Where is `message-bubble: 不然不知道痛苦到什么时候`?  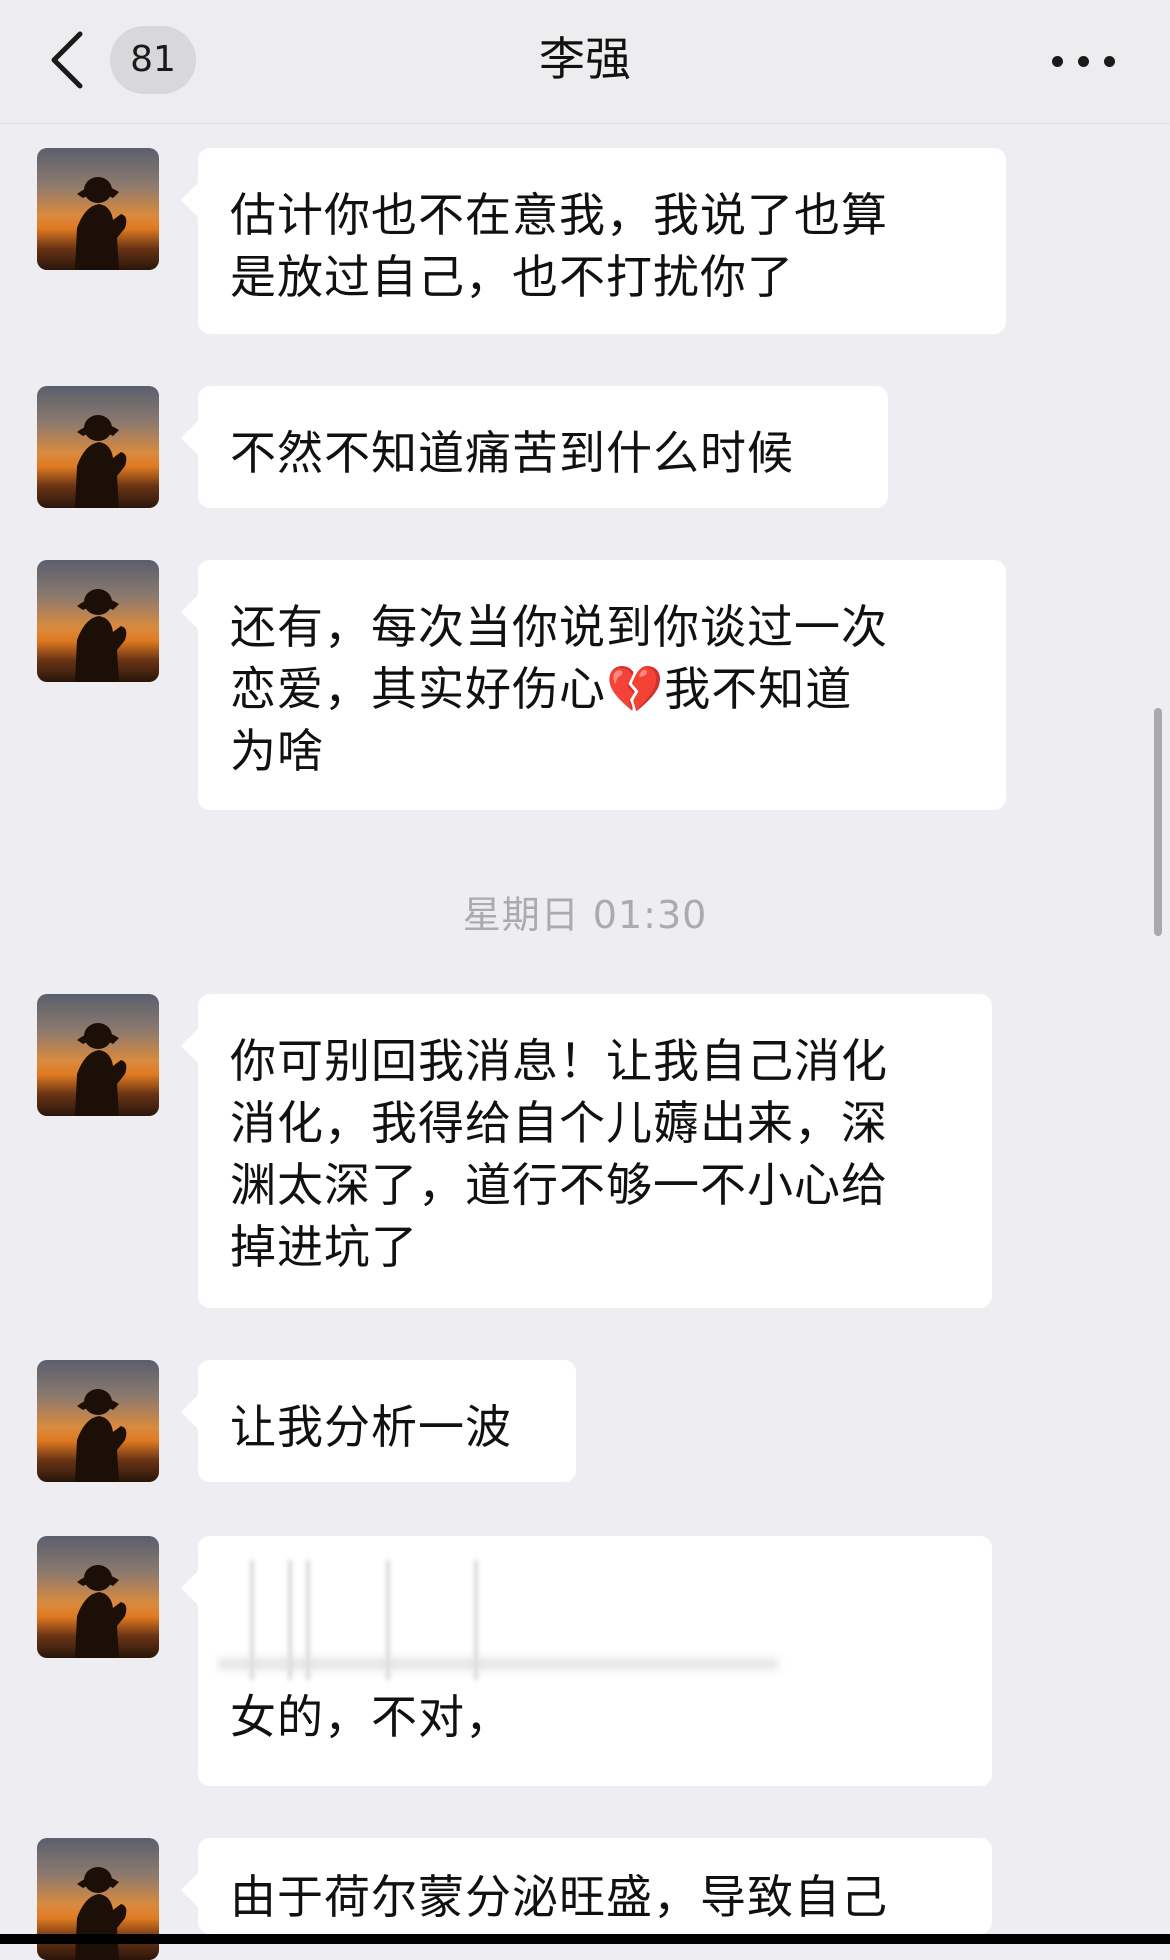 message-bubble: 不然不知道痛苦到什么时候 is located at coordinates (543, 447).